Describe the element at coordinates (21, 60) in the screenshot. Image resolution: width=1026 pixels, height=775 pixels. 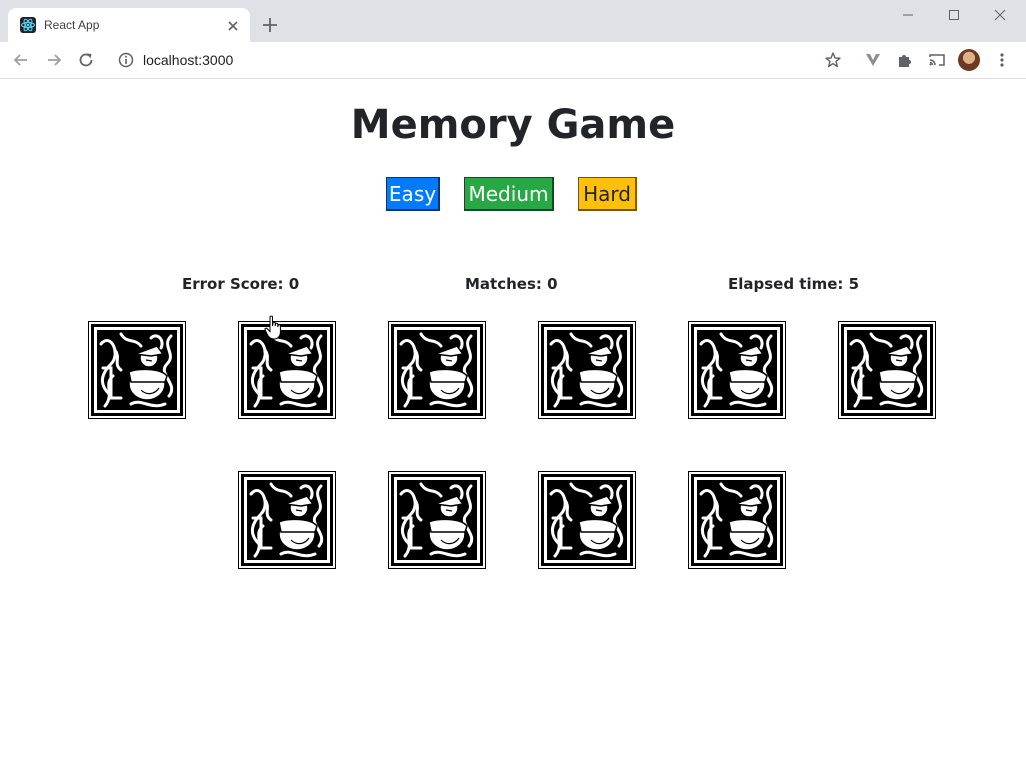
I see `back-icon` at that location.